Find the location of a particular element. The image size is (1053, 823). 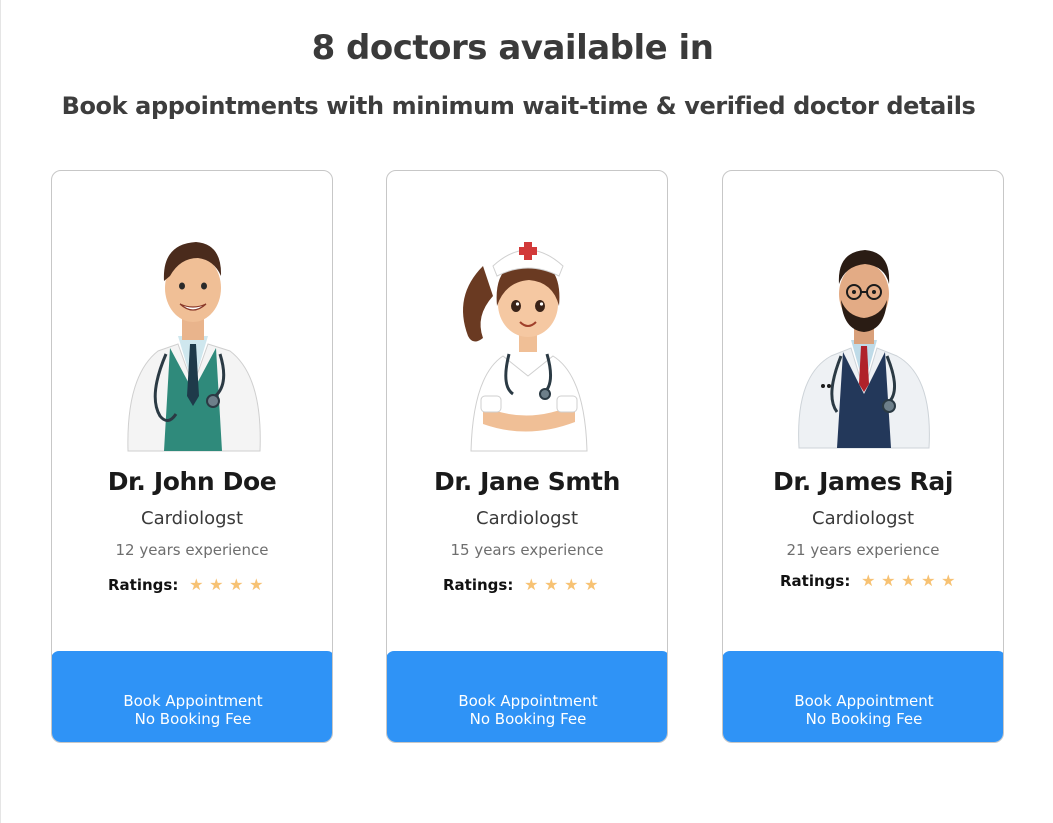

doctor-experience: 15 years experience is located at coordinates (527, 550).